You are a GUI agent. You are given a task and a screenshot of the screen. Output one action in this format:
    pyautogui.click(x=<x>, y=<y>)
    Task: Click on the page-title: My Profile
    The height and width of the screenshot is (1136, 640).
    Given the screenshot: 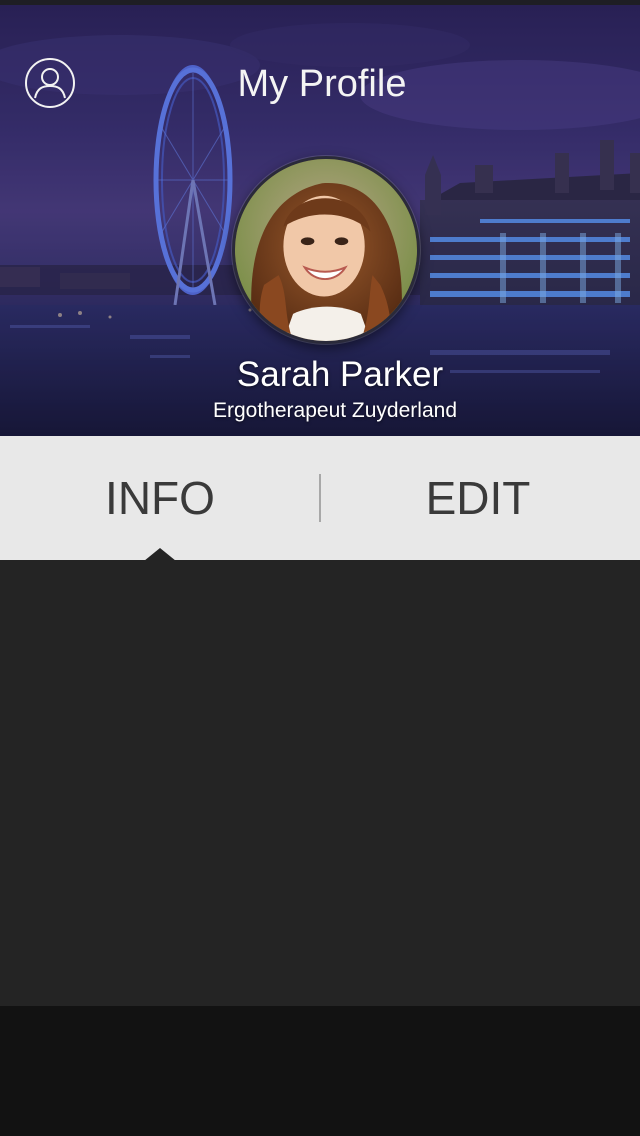 What is the action you would take?
    pyautogui.click(x=322, y=84)
    